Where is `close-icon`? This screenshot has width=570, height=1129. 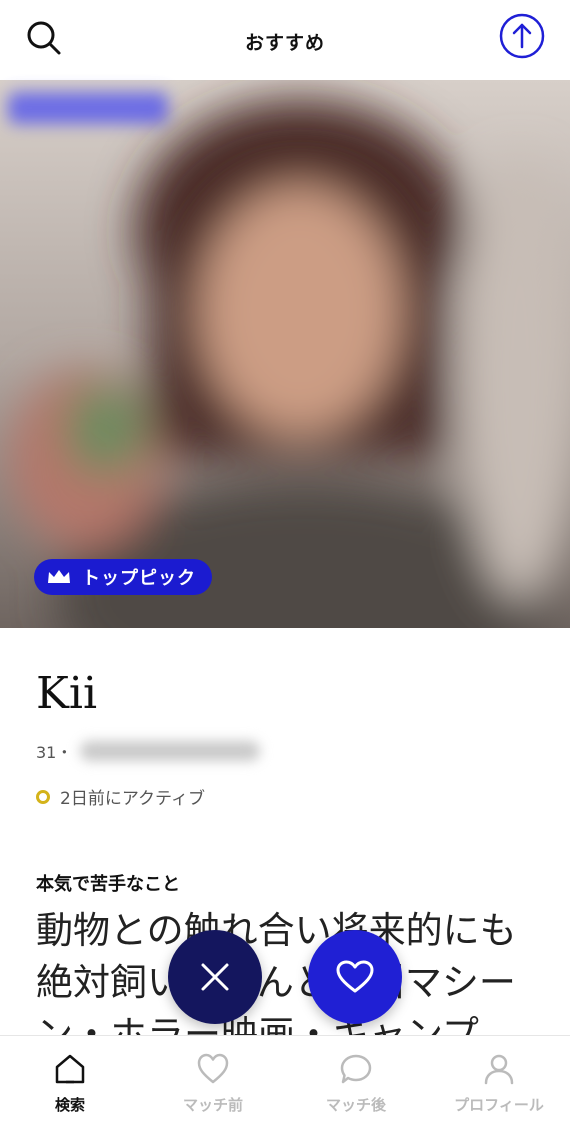
close-icon is located at coordinates (215, 977).